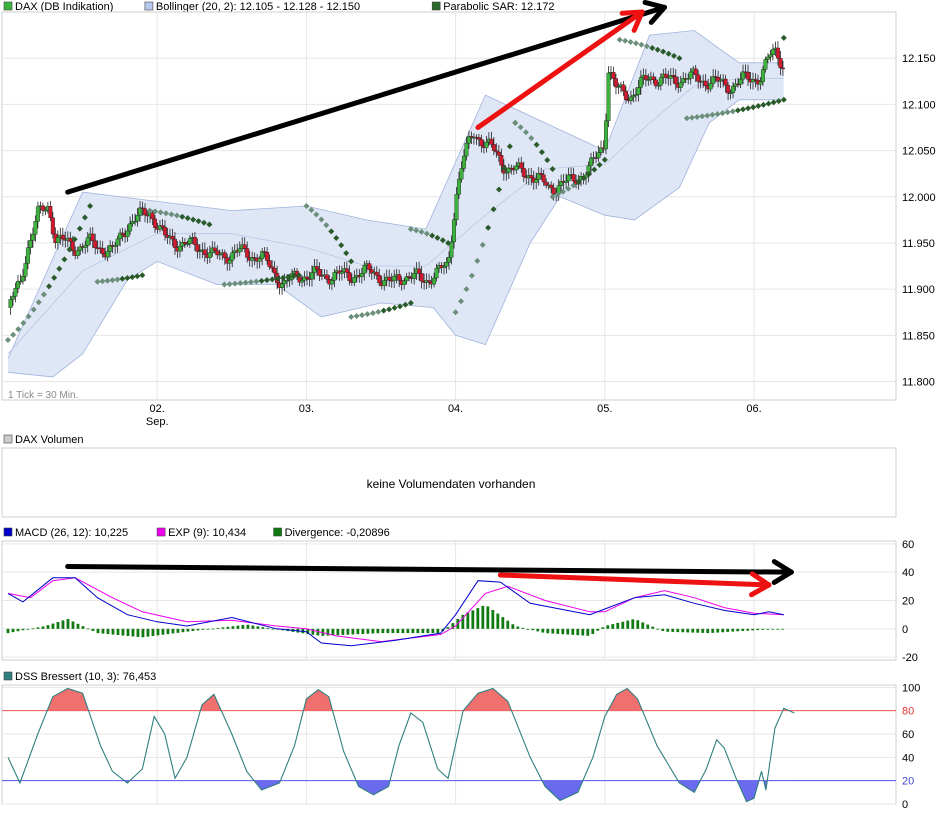  Describe the element at coordinates (908, 758) in the screenshot. I see `dss-tick-label: 40` at that location.